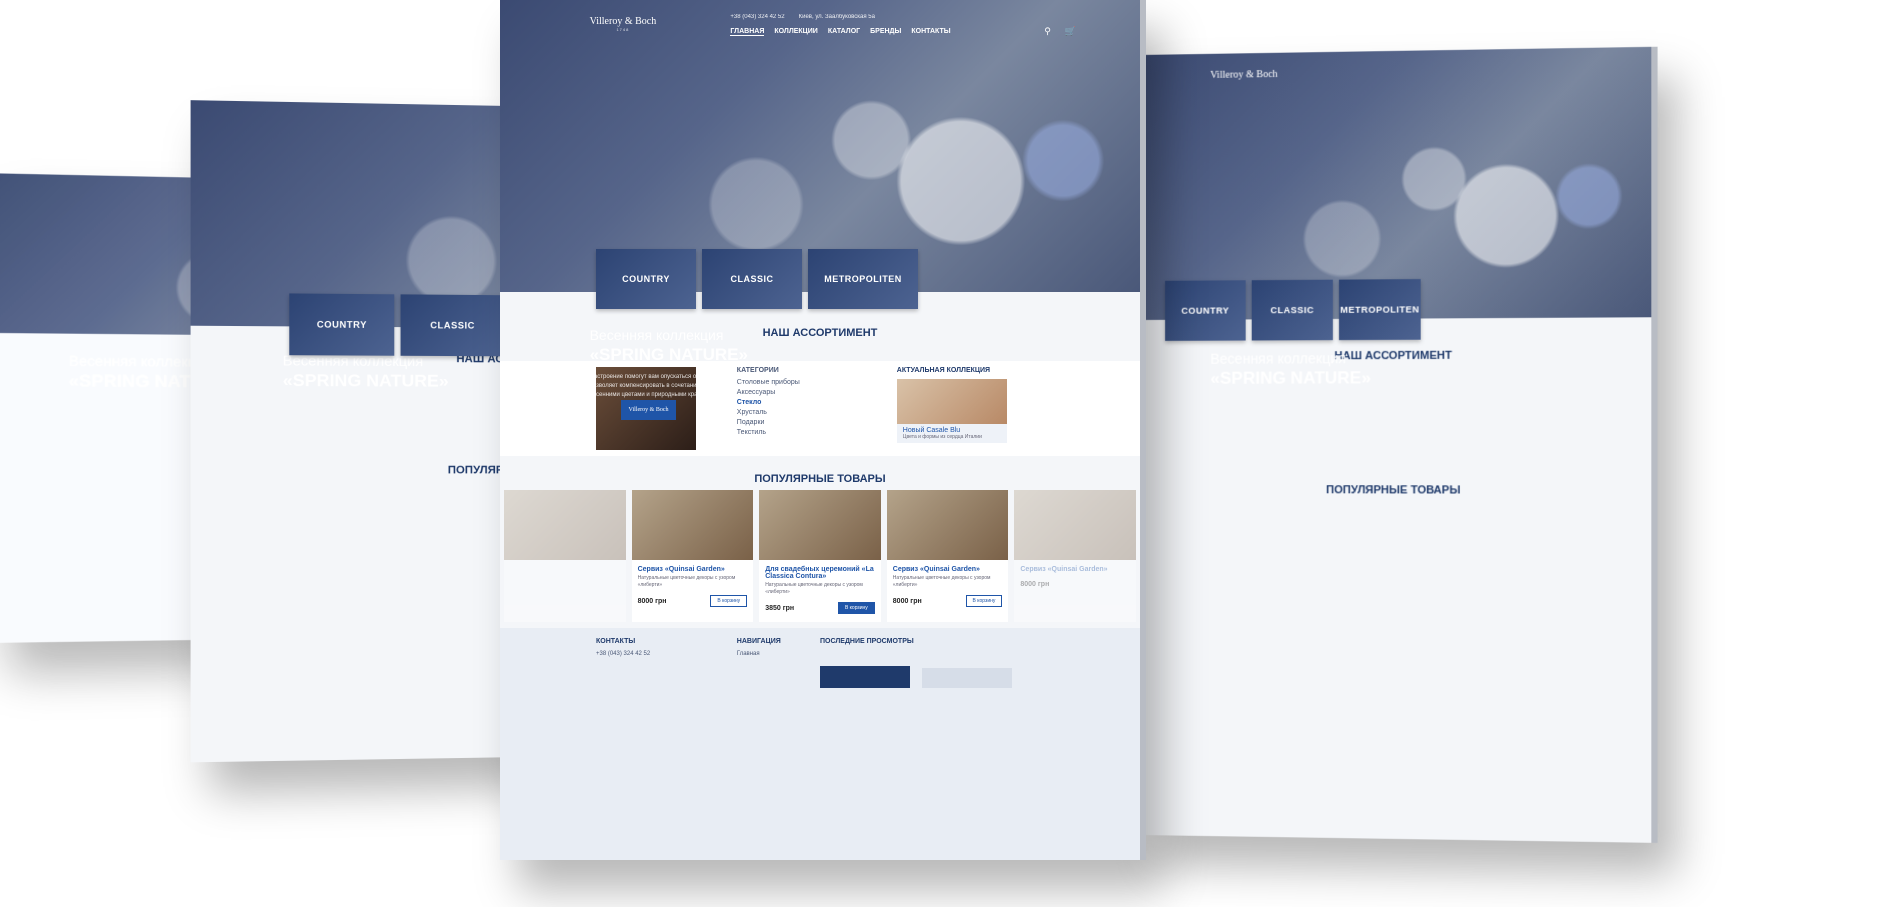  I want to click on category-item: Подарки, so click(768, 422).